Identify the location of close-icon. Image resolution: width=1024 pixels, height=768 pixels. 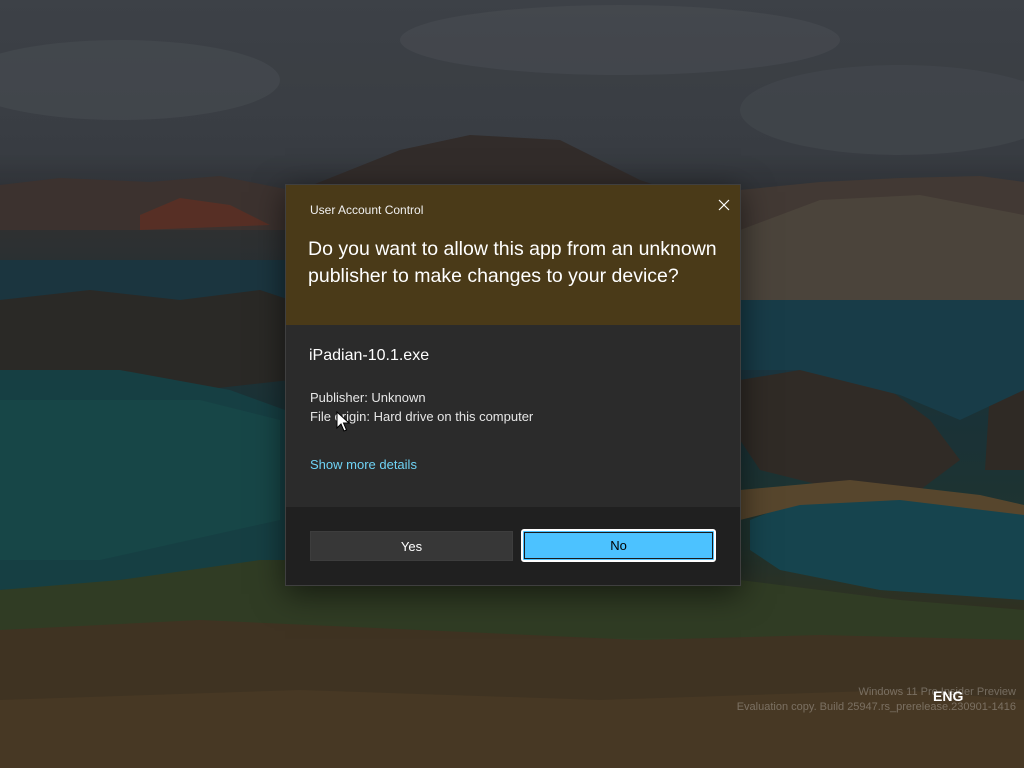
(724, 205).